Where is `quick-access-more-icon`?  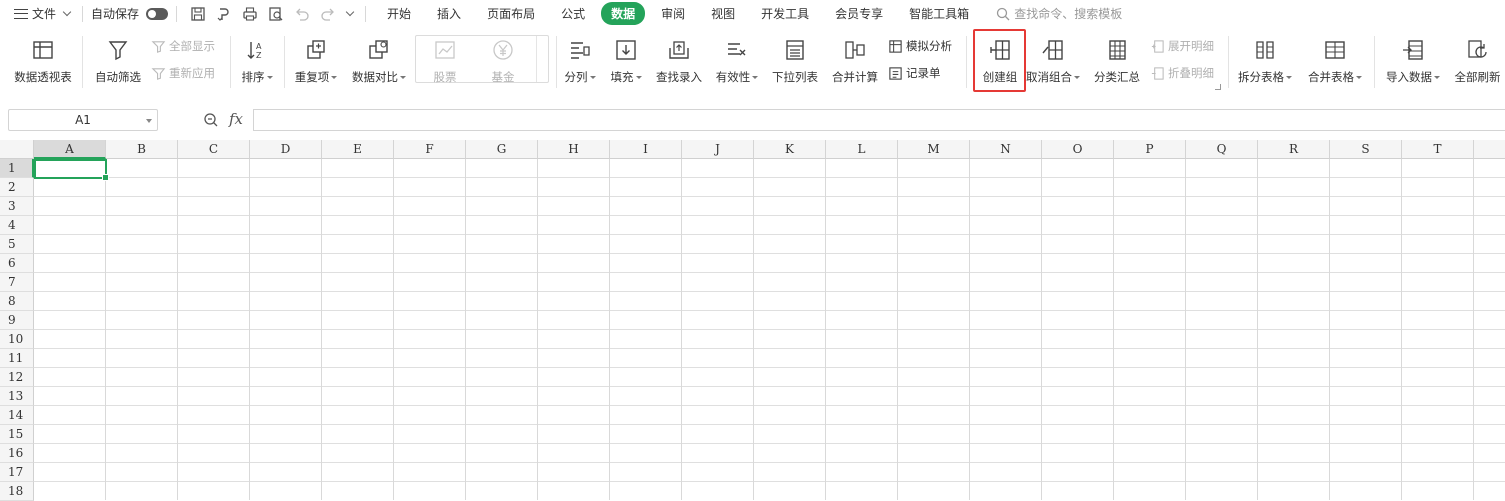 quick-access-more-icon is located at coordinates (350, 12).